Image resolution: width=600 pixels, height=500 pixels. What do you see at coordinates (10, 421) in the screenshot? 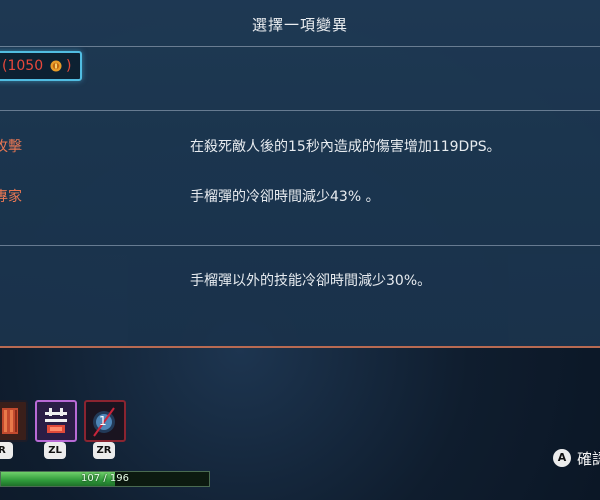
I see `red-weapon-icon` at bounding box center [10, 421].